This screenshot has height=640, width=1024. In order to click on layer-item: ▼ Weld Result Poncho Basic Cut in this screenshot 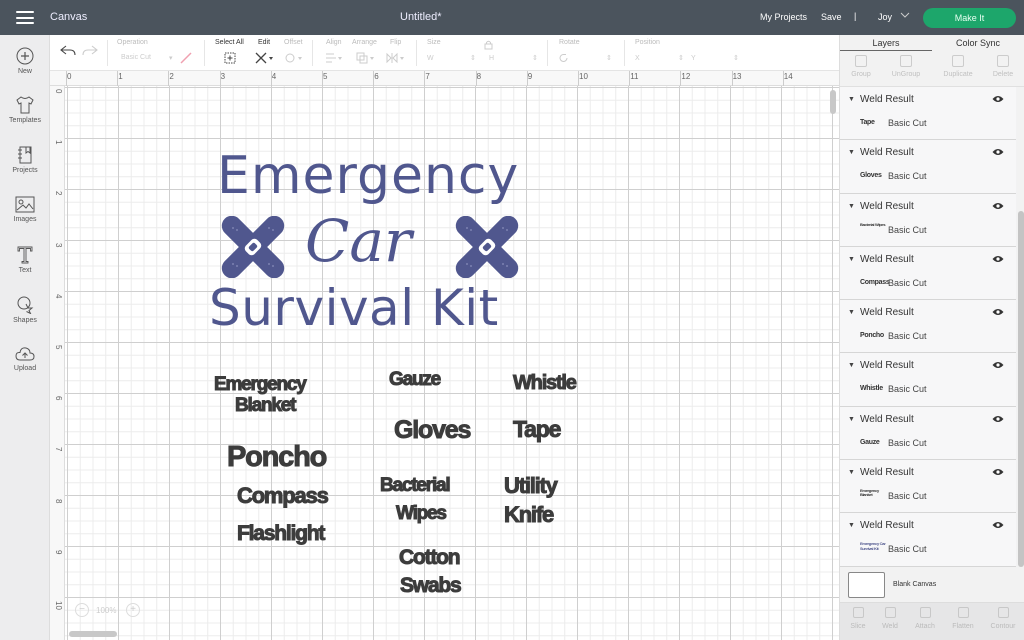, I will do `click(928, 327)`.